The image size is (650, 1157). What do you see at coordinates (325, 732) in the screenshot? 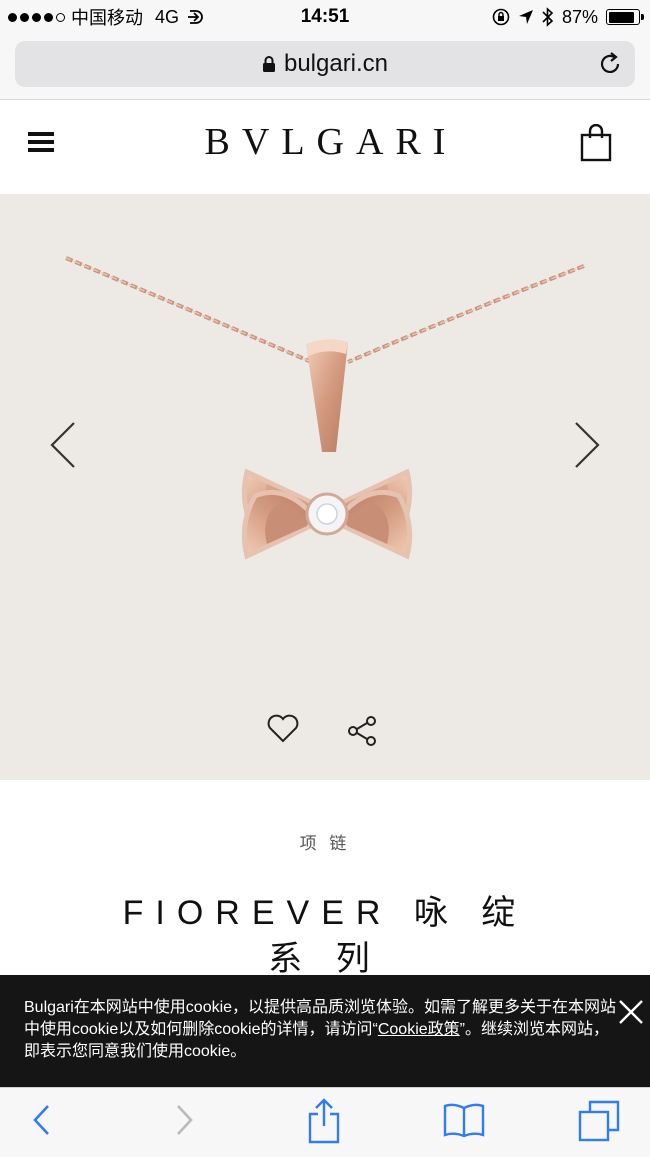
I see `product-actions` at bounding box center [325, 732].